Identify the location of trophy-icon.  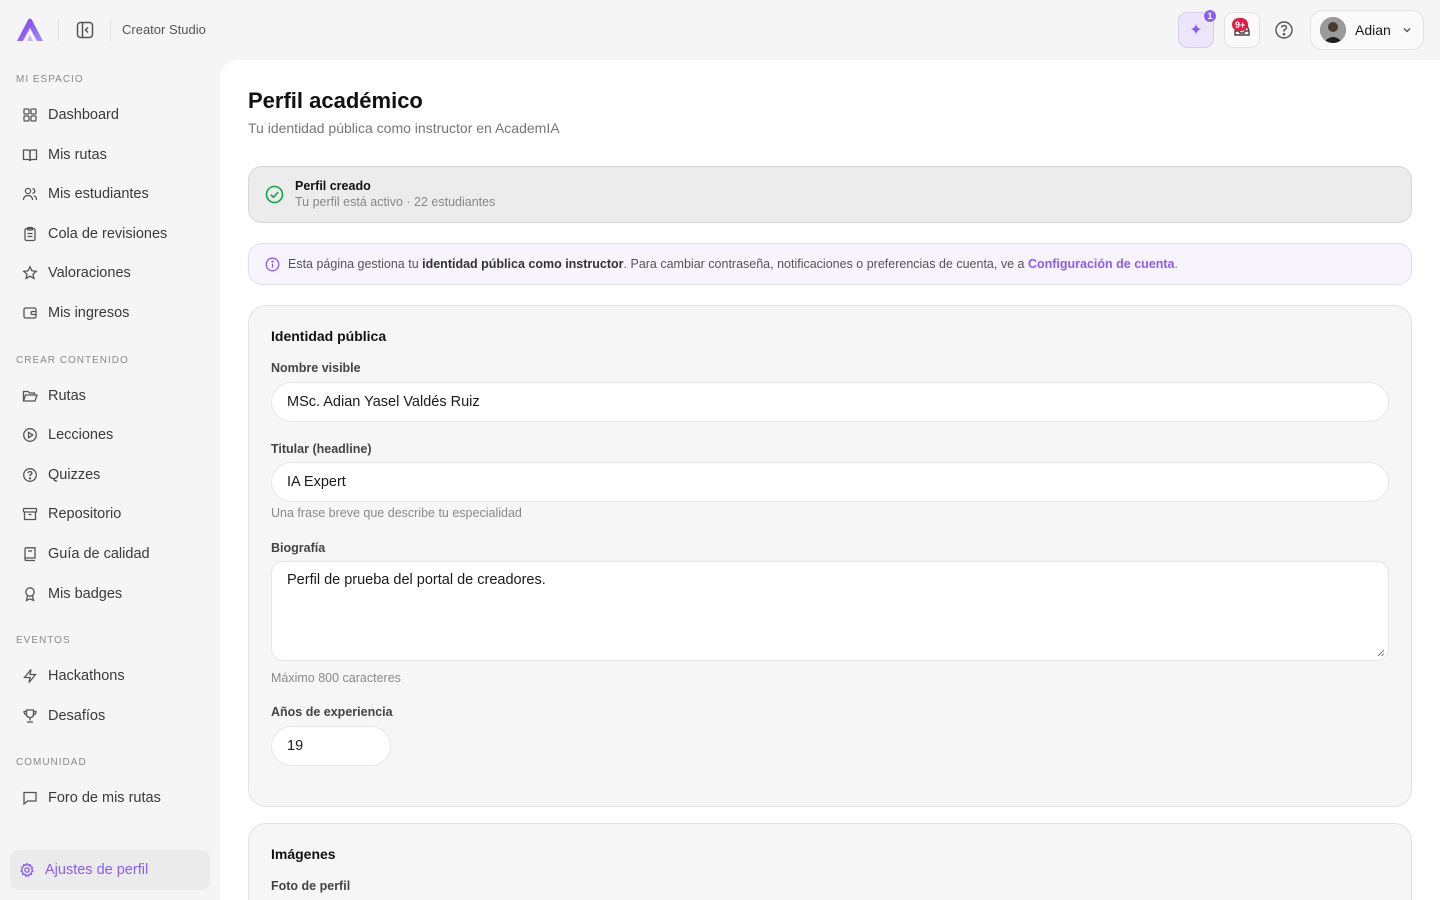
(30, 716).